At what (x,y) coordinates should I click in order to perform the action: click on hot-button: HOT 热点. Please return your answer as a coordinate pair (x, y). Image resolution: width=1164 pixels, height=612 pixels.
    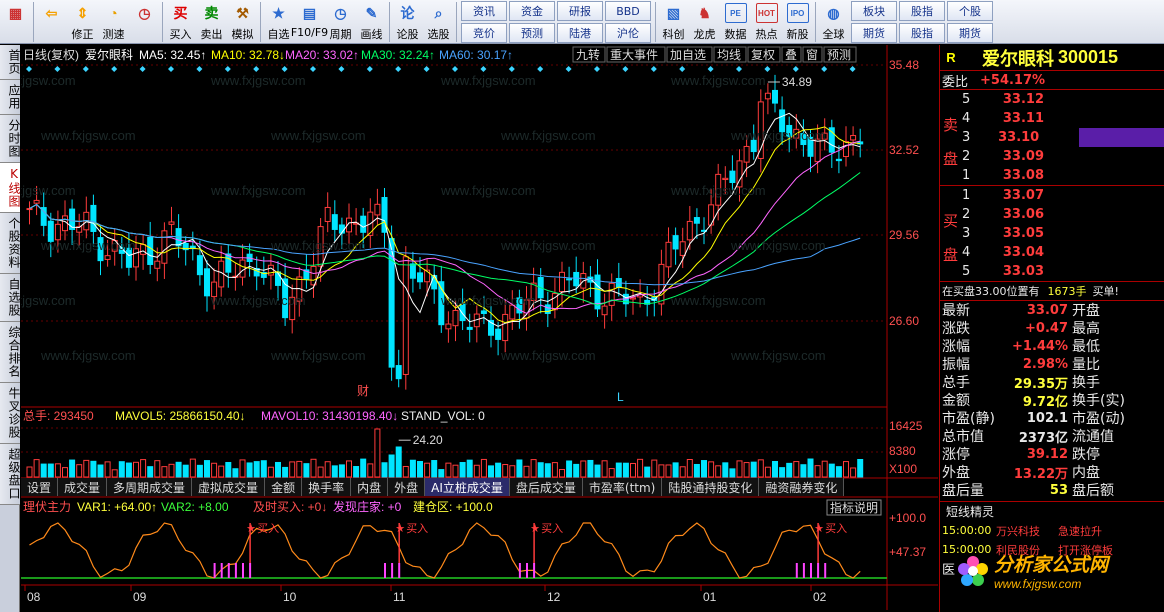
    Looking at the image, I should click on (766, 21).